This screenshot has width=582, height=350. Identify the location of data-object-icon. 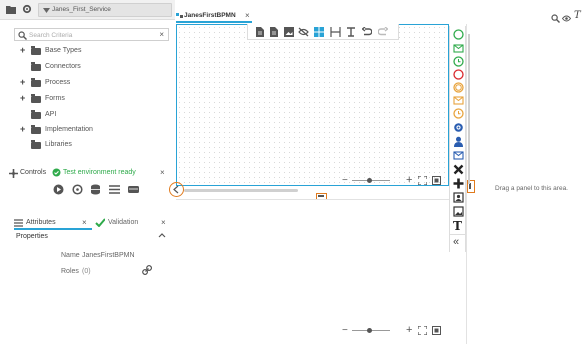
(458, 197).